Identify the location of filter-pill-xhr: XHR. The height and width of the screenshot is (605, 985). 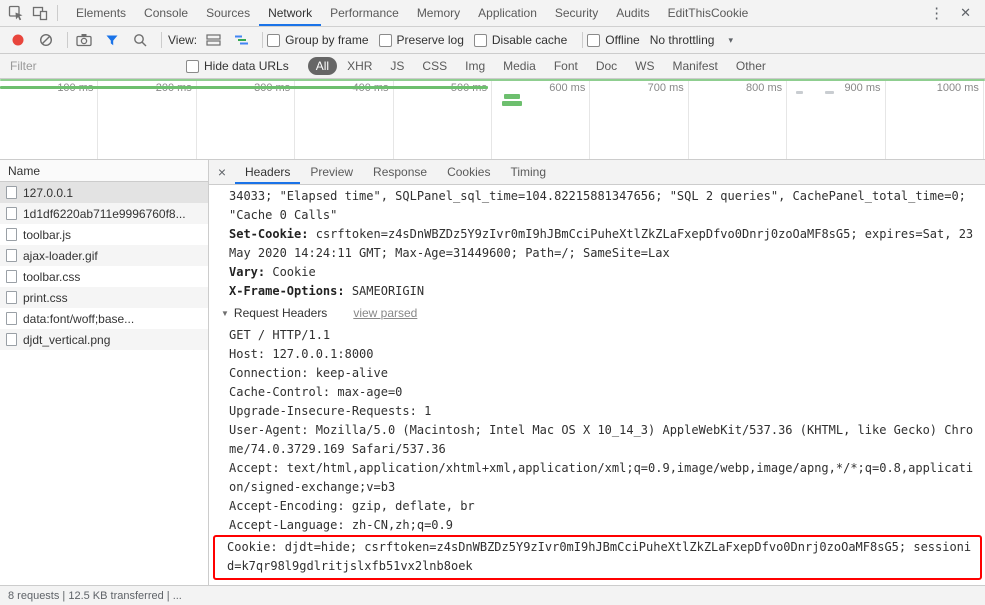
(359, 66).